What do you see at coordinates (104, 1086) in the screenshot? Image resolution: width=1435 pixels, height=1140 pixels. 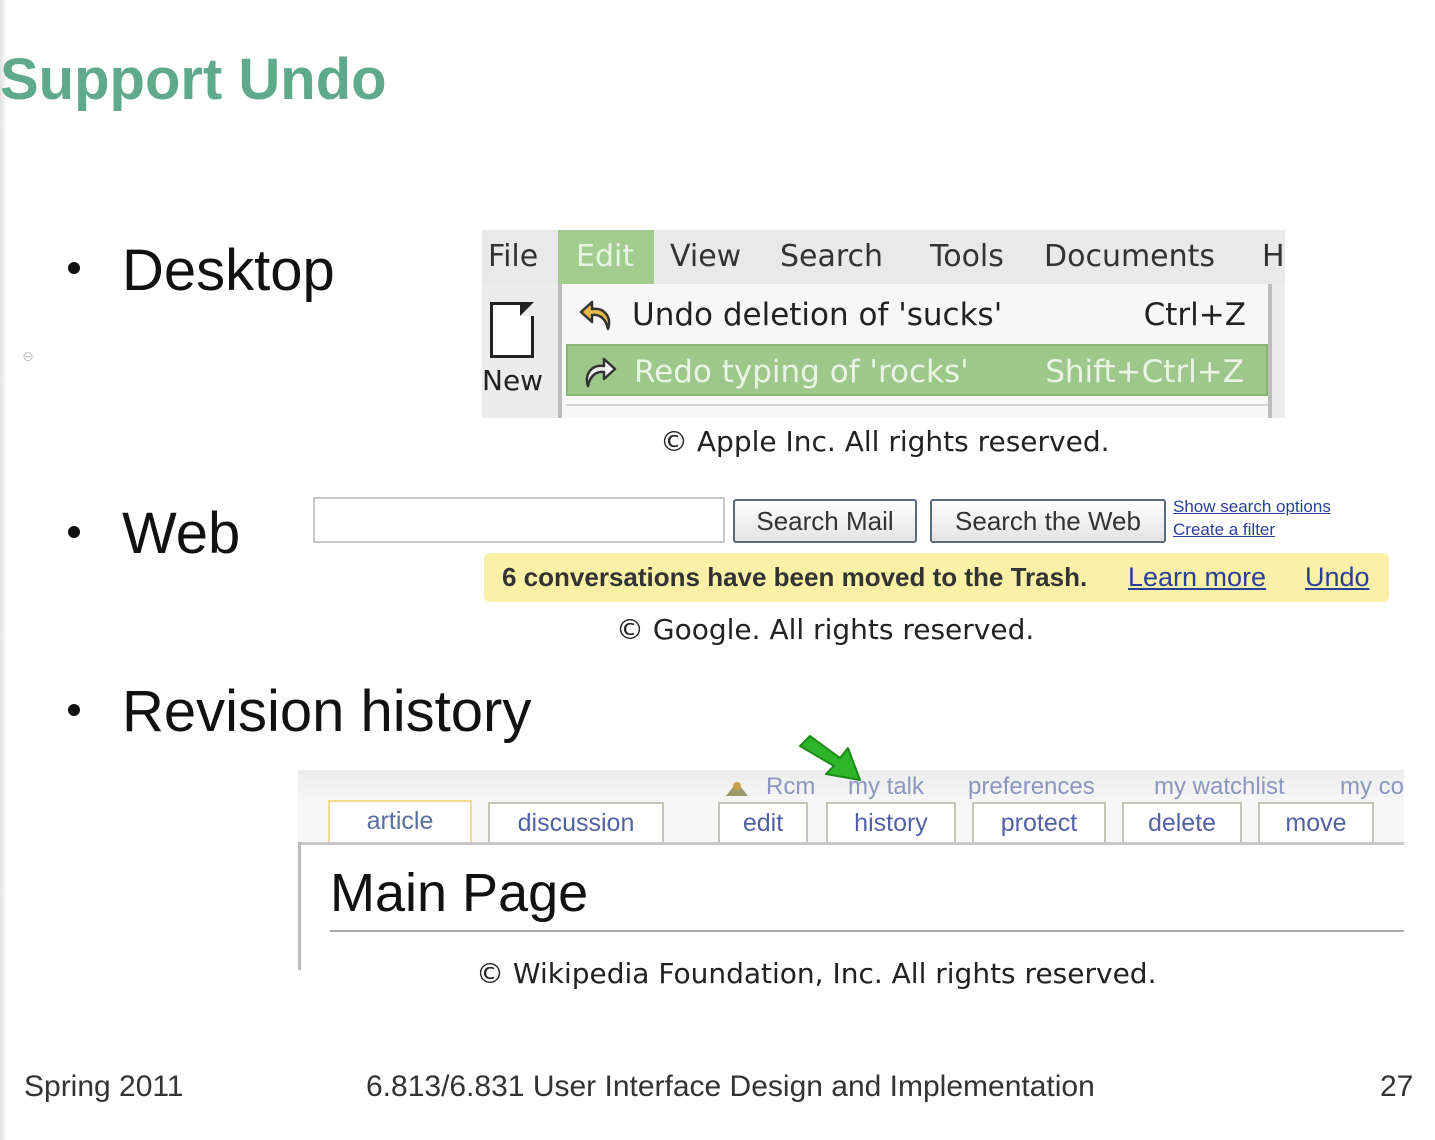 I see `footer-date: Spring 2011` at bounding box center [104, 1086].